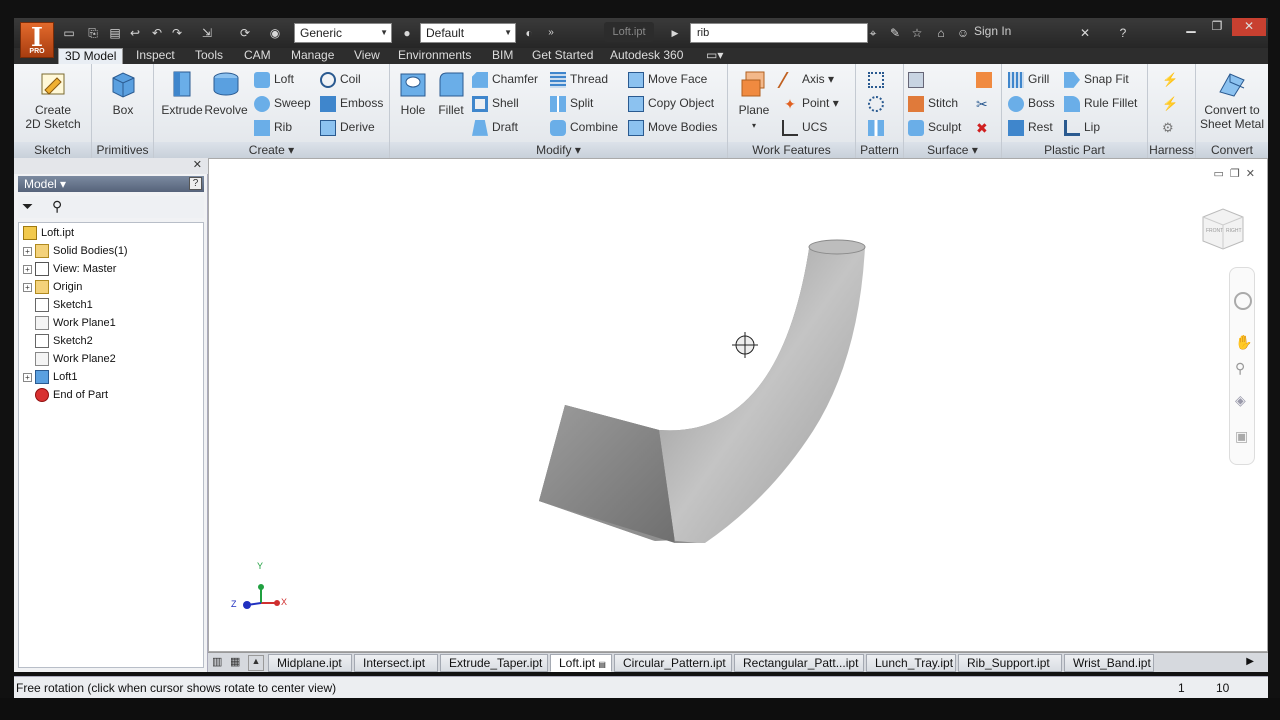 Image resolution: width=1280 pixels, height=720 pixels. What do you see at coordinates (558, 150) in the screenshot?
I see `panel-title-modify: Modify ▾` at bounding box center [558, 150].